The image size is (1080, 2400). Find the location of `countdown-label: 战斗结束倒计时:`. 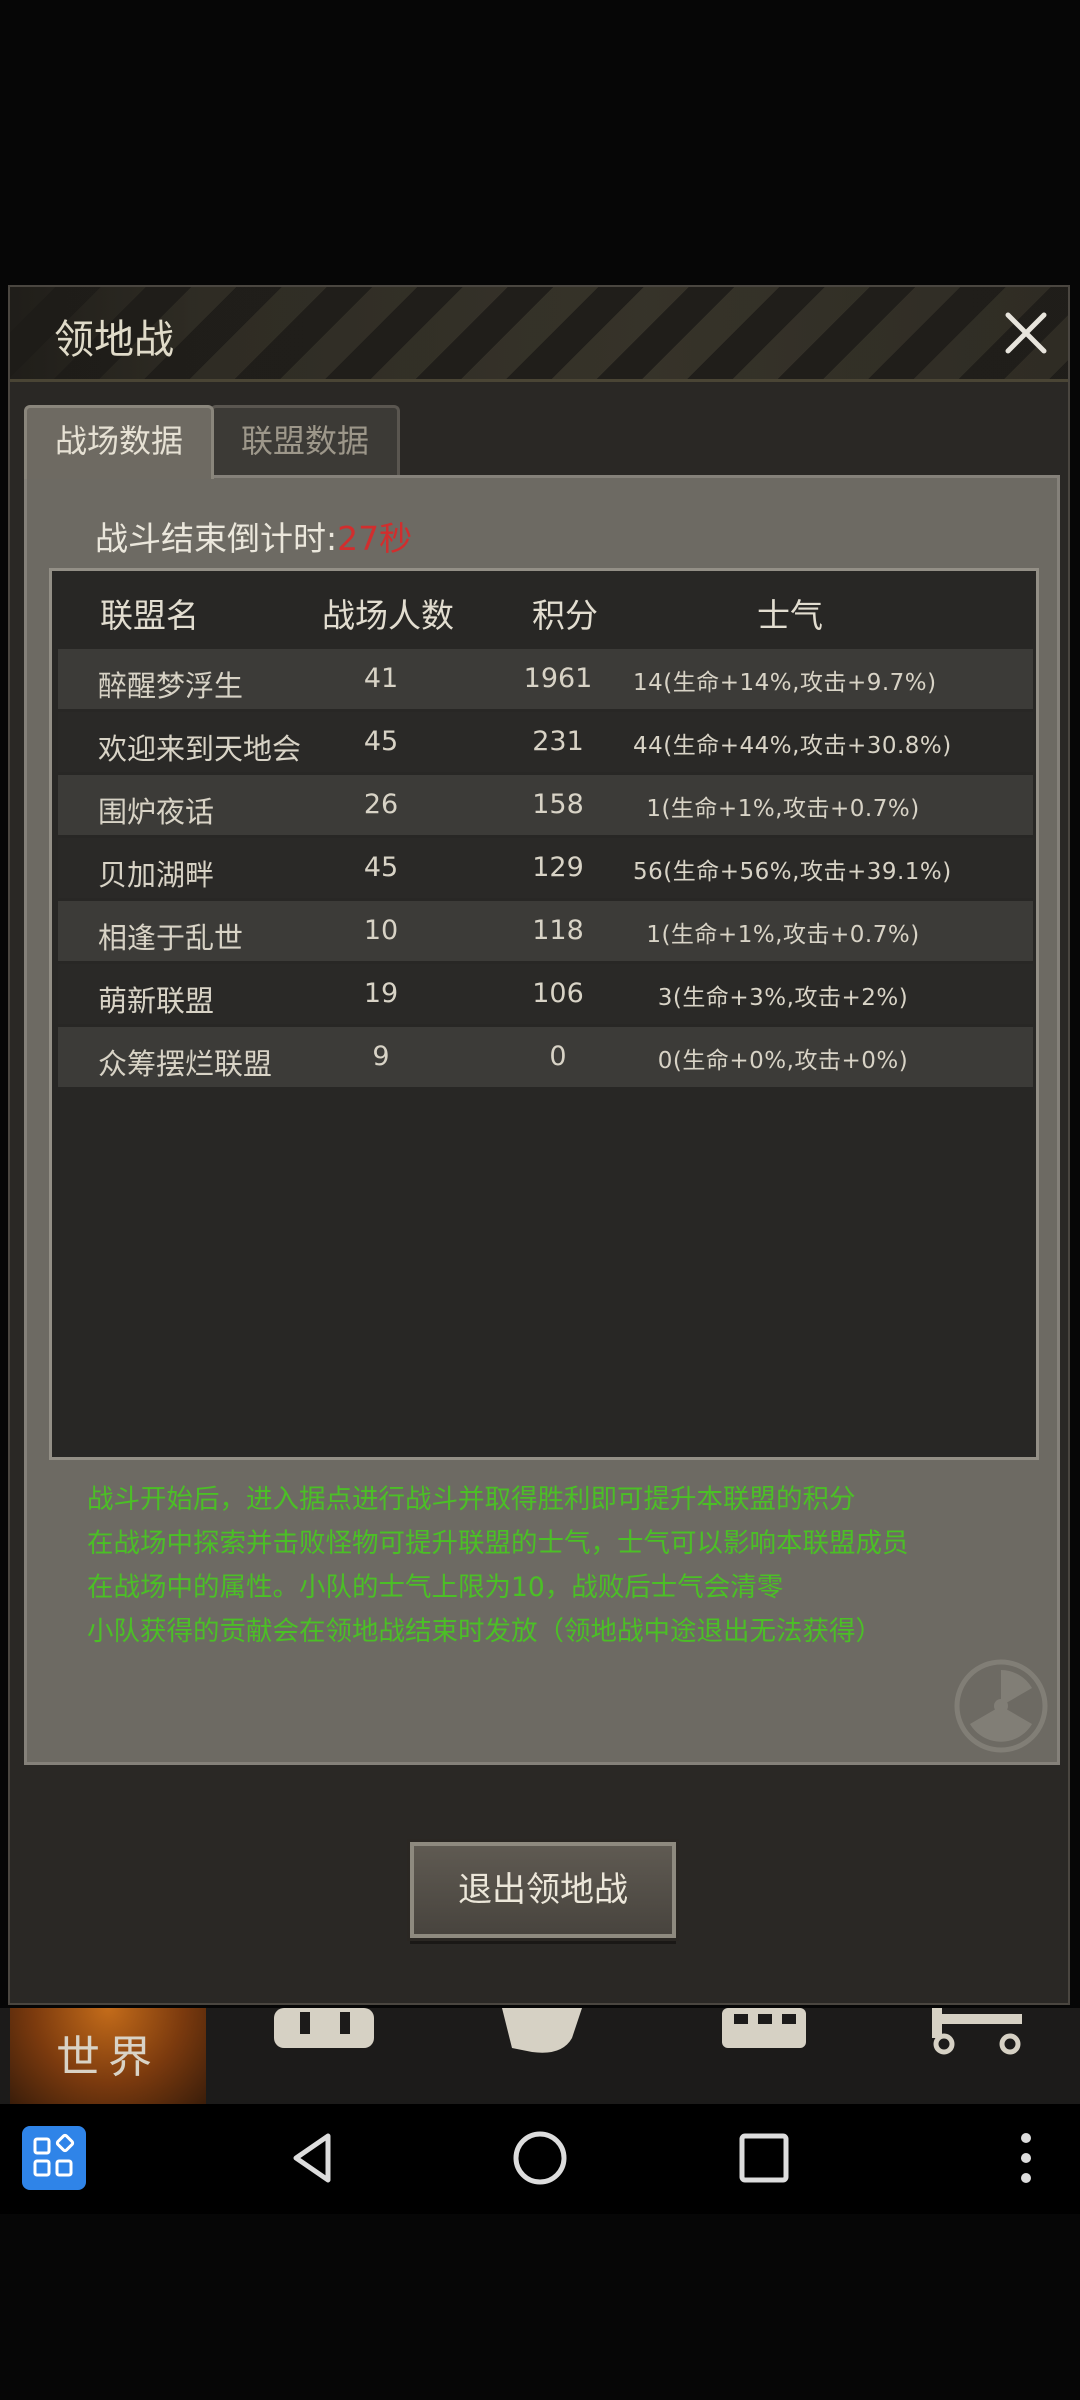

countdown-label: 战斗结束倒计时: is located at coordinates (216, 538).